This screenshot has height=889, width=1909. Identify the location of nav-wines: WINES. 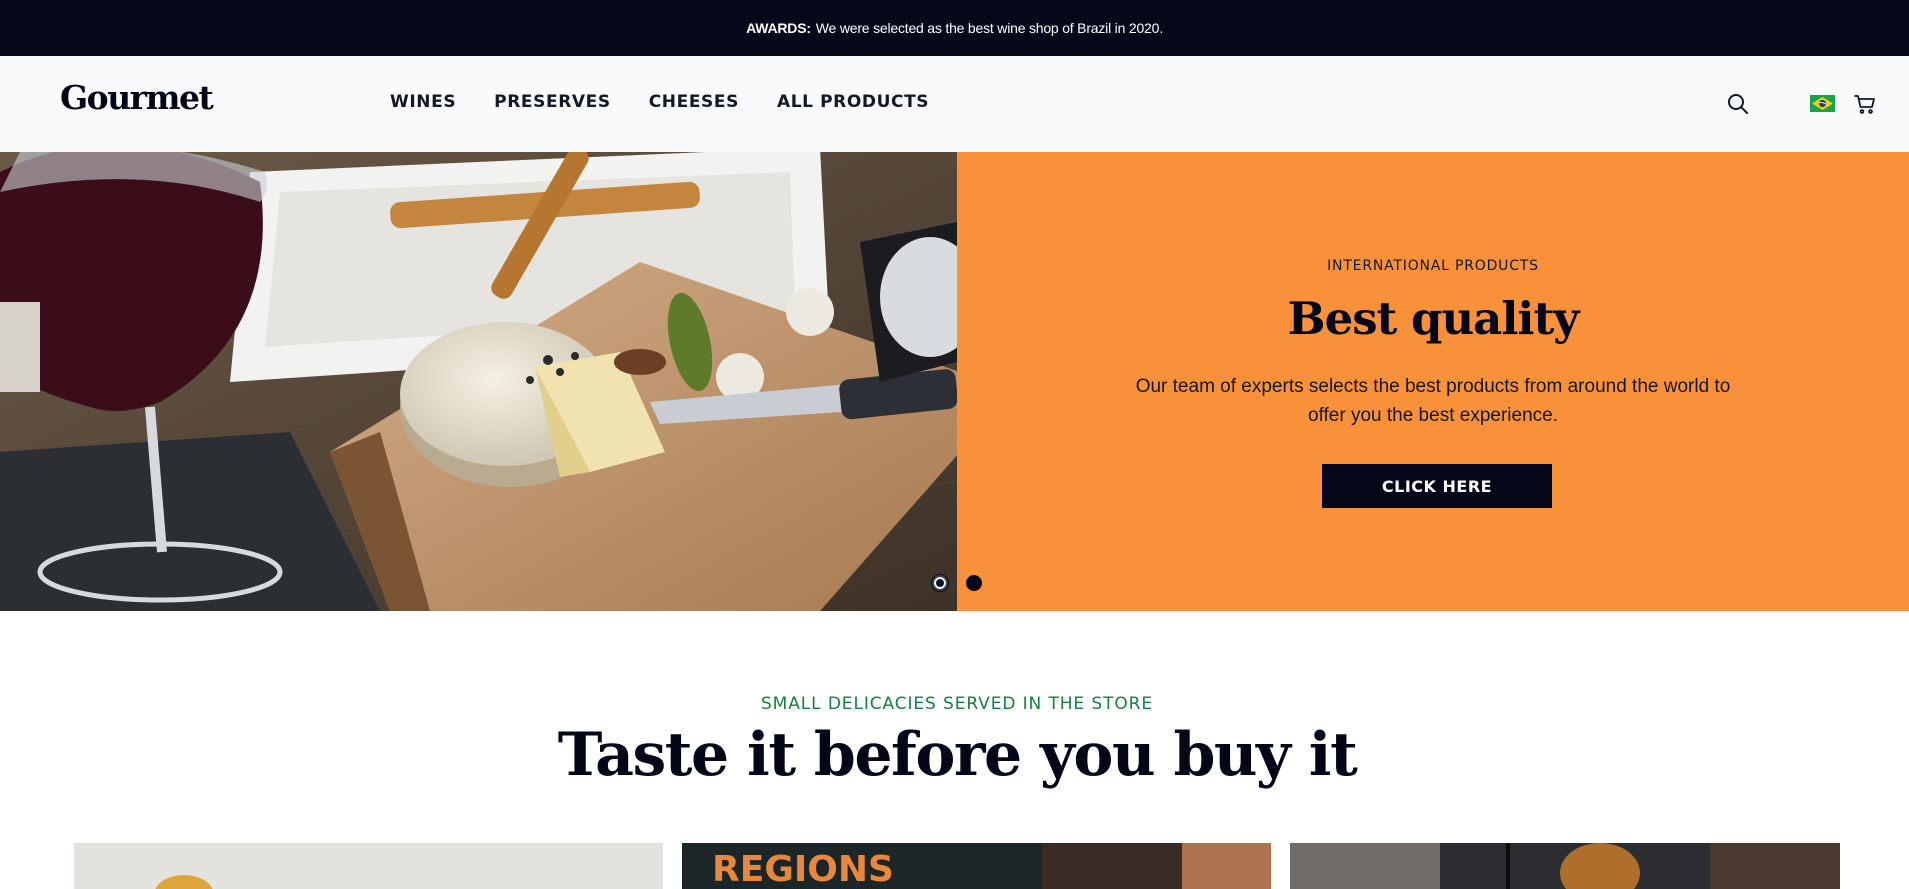
(423, 102).